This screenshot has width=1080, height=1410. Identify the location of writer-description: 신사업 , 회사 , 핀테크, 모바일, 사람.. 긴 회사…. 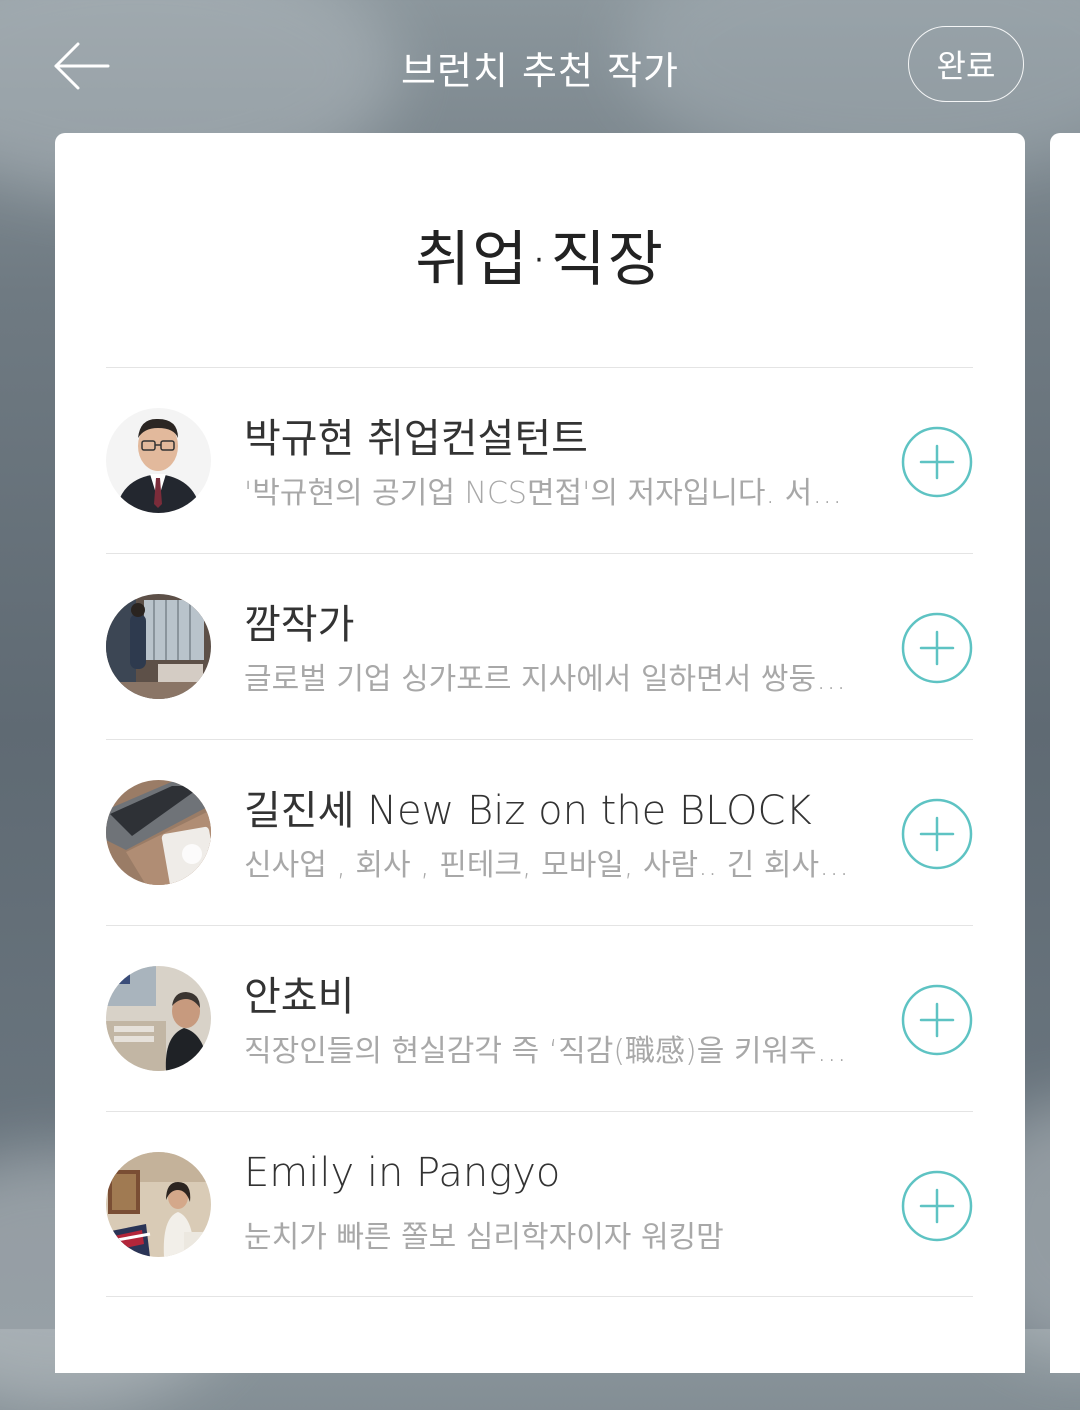
(547, 865).